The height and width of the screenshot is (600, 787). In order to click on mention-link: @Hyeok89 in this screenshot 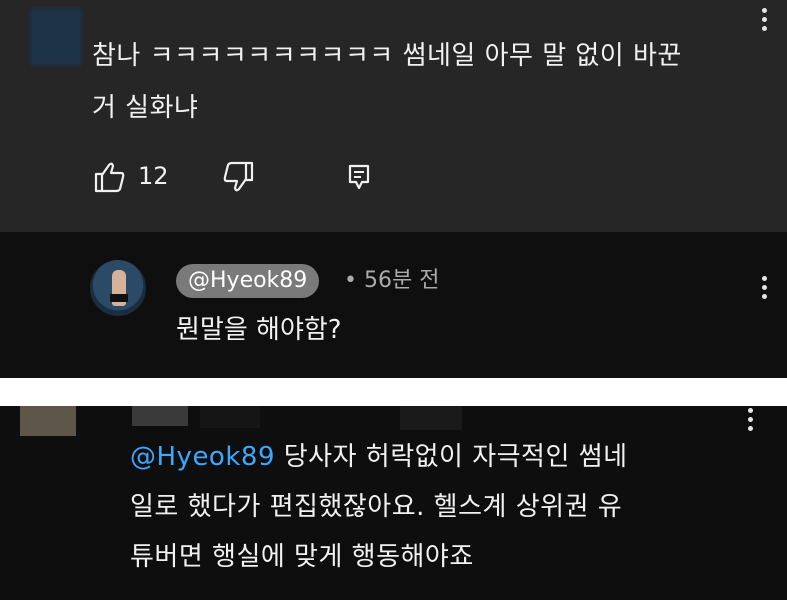, I will do `click(202, 457)`.